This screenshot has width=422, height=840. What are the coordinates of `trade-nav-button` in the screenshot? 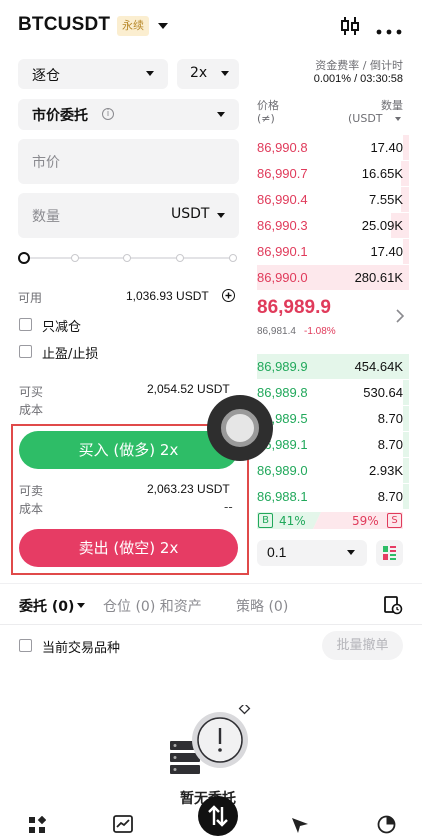 It's located at (218, 816).